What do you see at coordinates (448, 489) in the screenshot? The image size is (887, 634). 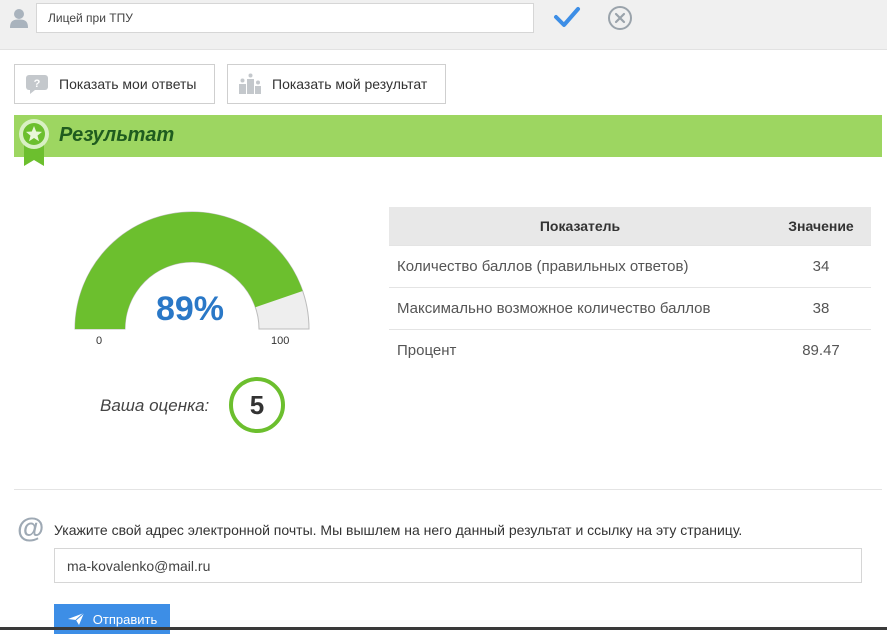 I see `section-divider` at bounding box center [448, 489].